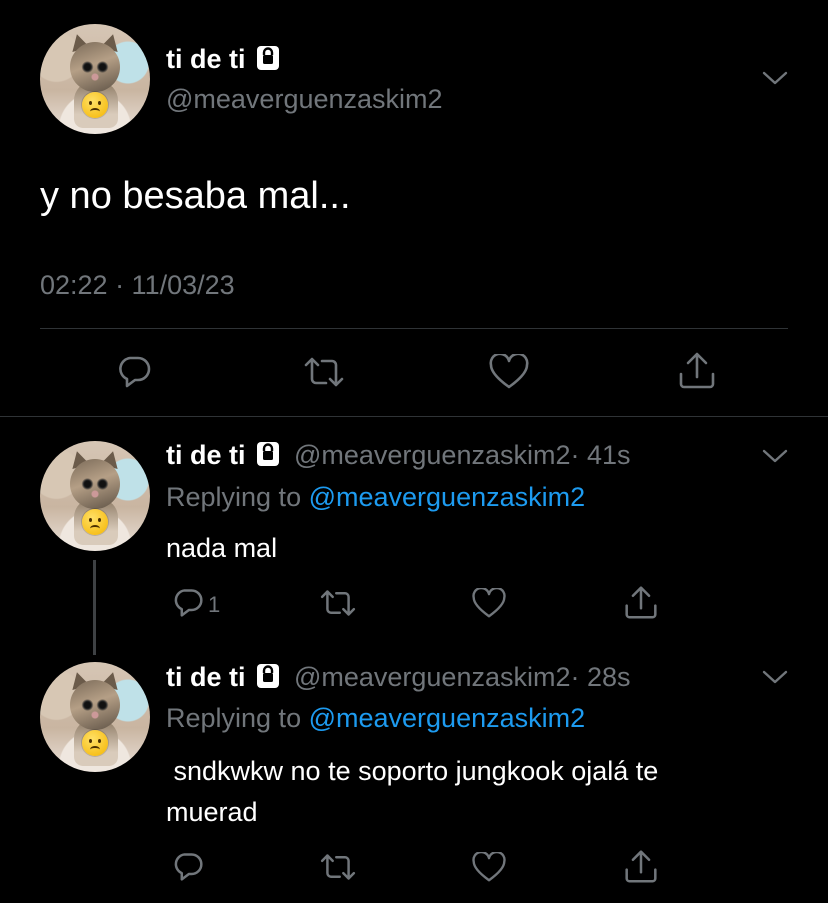 The width and height of the screenshot is (828, 903). Describe the element at coordinates (137, 285) in the screenshot. I see `tweet-timestamp: 02:22 · 11/03/23` at that location.